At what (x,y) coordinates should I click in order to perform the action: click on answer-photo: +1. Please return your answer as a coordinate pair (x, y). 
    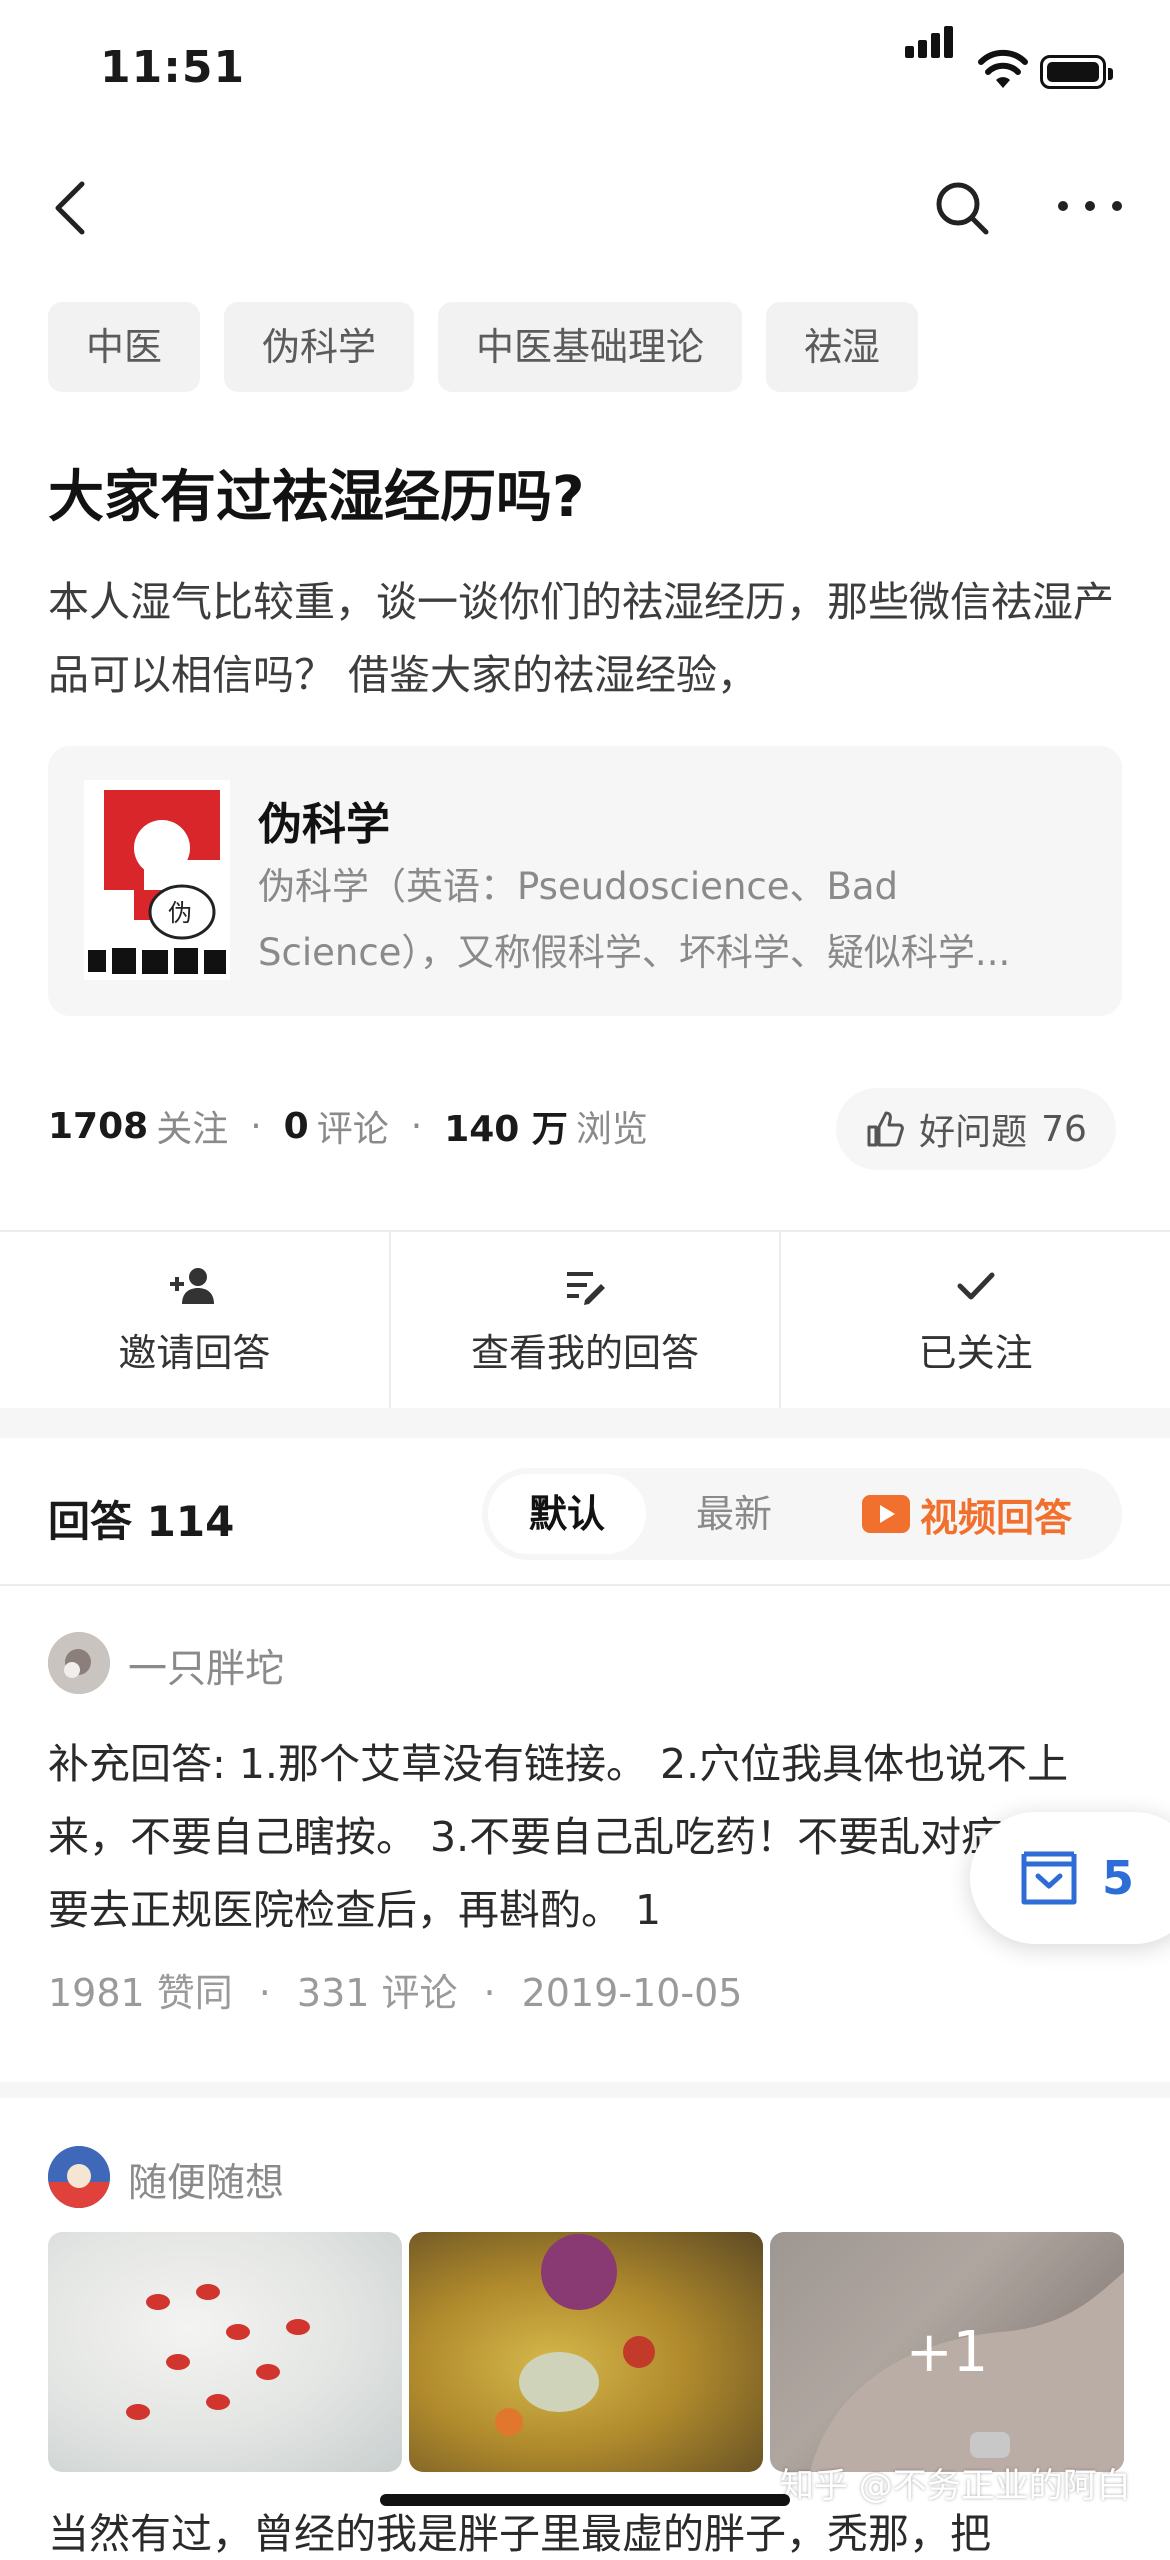
    Looking at the image, I should click on (947, 2352).